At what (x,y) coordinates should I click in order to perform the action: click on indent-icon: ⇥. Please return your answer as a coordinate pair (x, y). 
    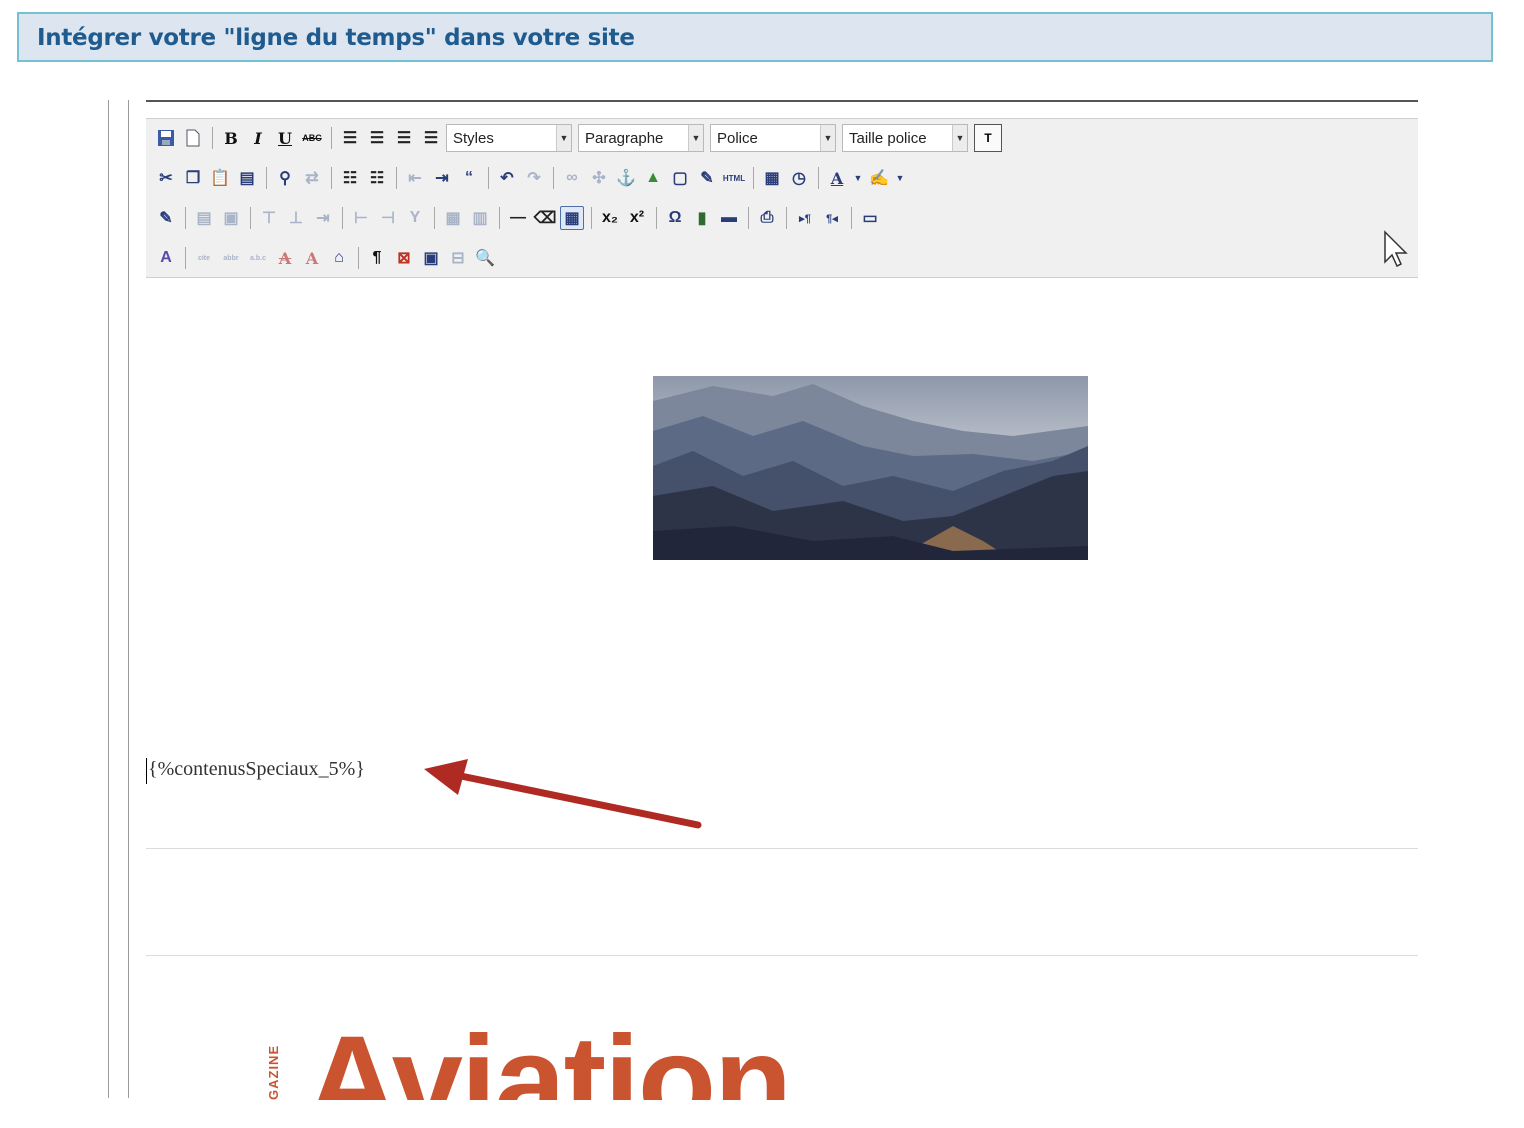
    Looking at the image, I should click on (442, 178).